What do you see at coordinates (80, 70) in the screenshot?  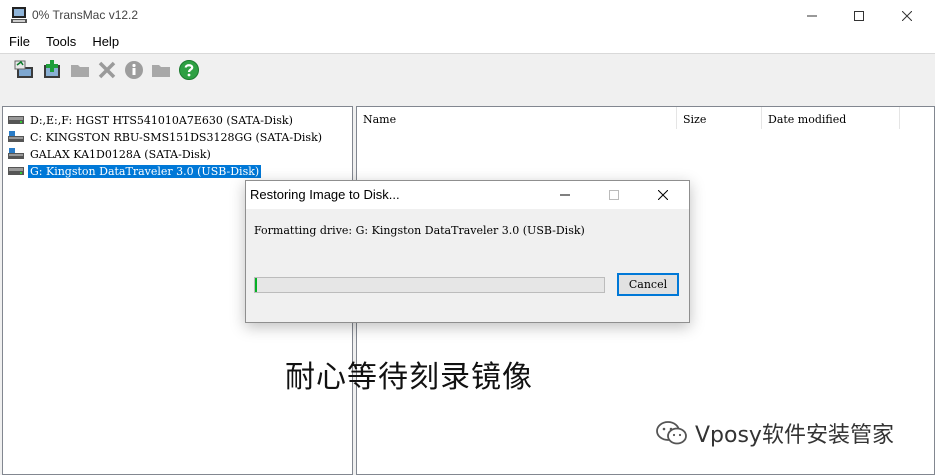 I see `folder-icon` at bounding box center [80, 70].